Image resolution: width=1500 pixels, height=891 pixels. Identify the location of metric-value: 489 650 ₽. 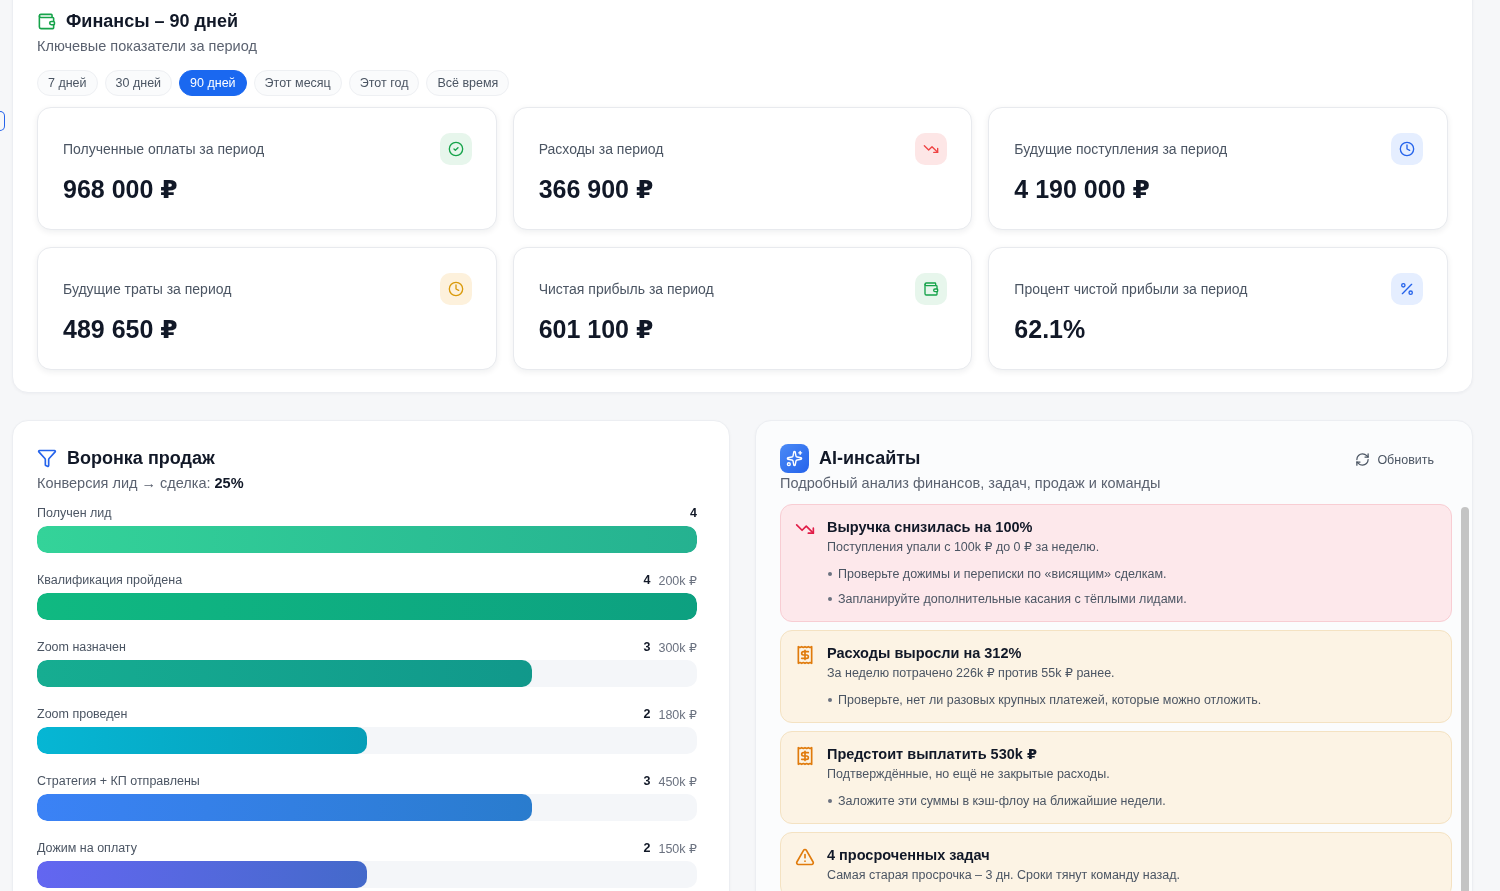
(121, 329).